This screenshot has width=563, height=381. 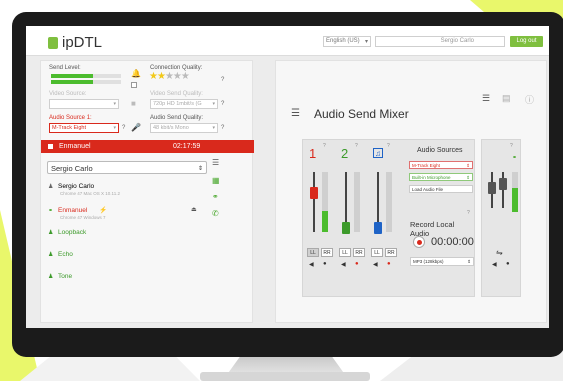 I want to click on grid-icon: ▦, so click(x=216, y=180).